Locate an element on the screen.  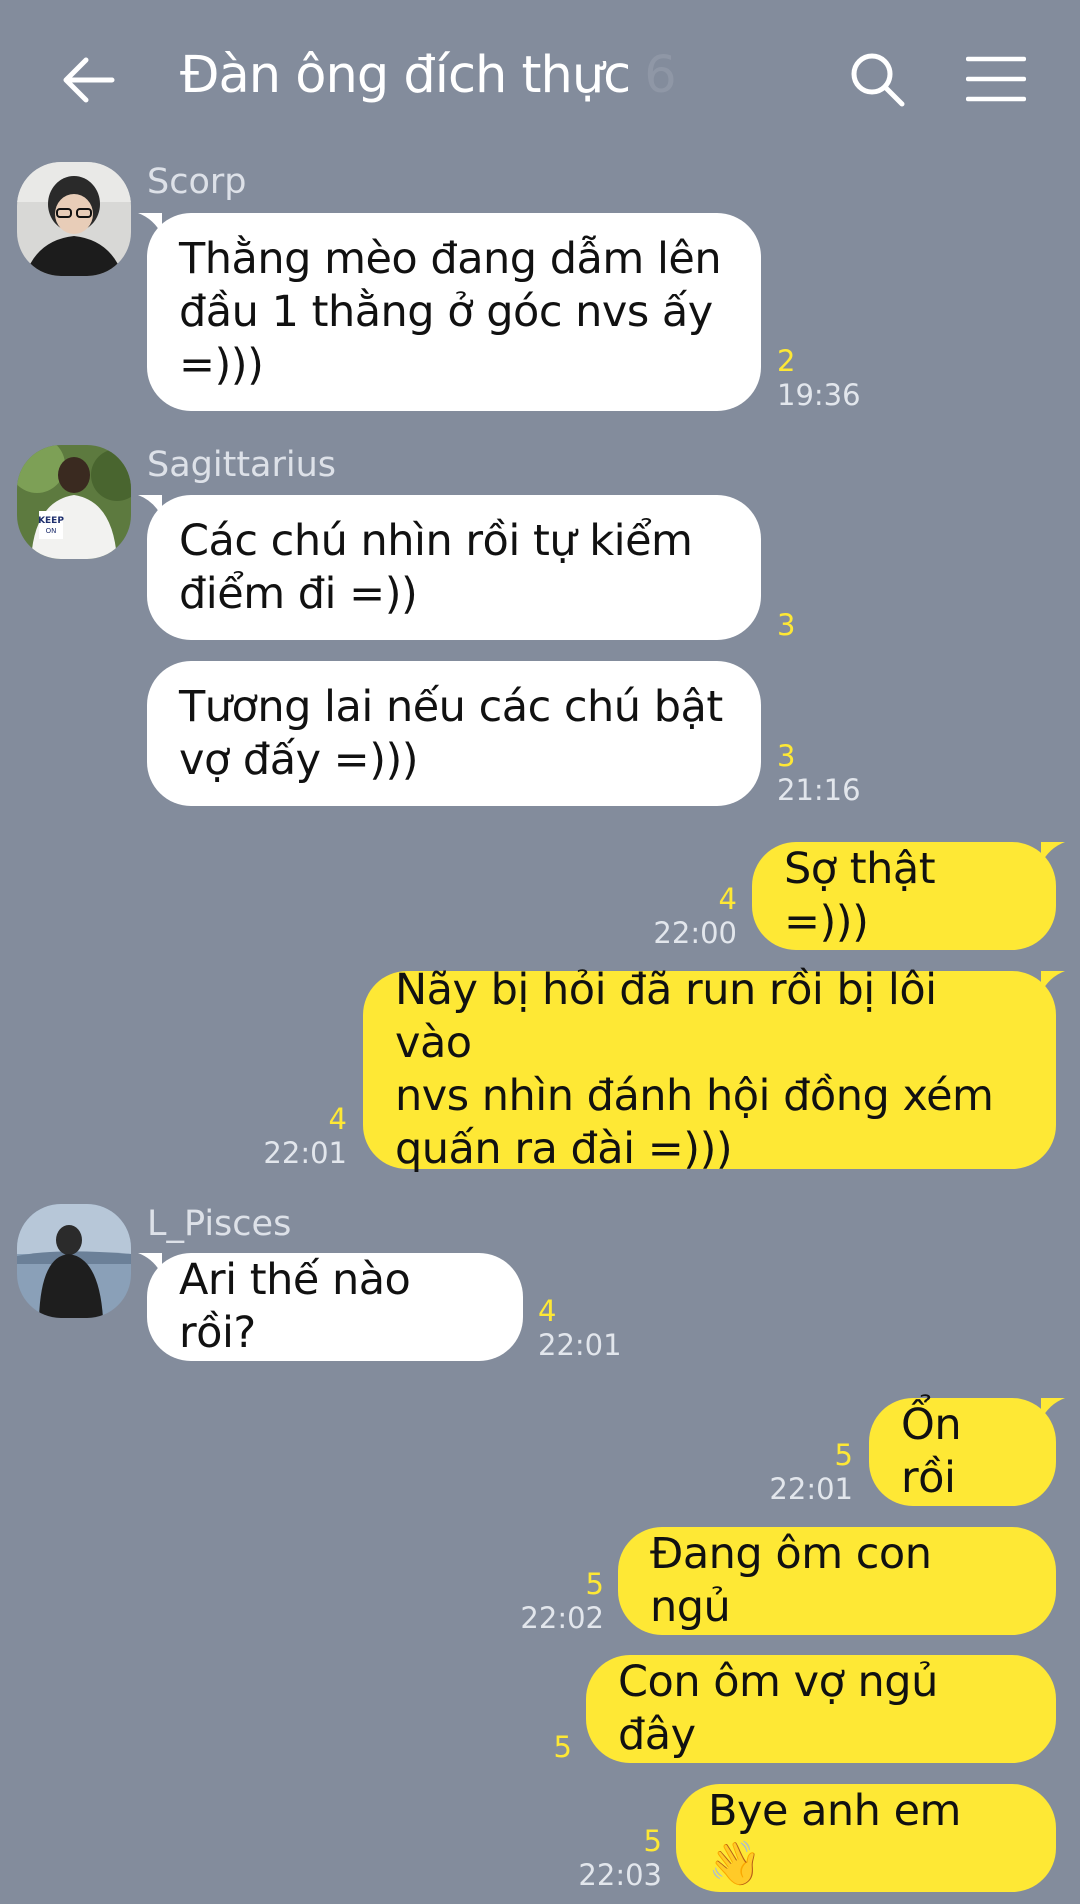
message-line: Ổn rồi is located at coordinates (931, 1451).